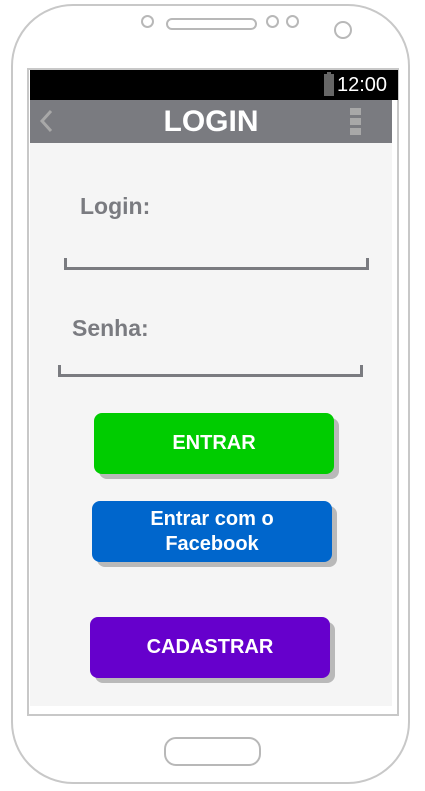 The image size is (425, 791). What do you see at coordinates (362, 85) in the screenshot?
I see `status-time: 12:00` at bounding box center [362, 85].